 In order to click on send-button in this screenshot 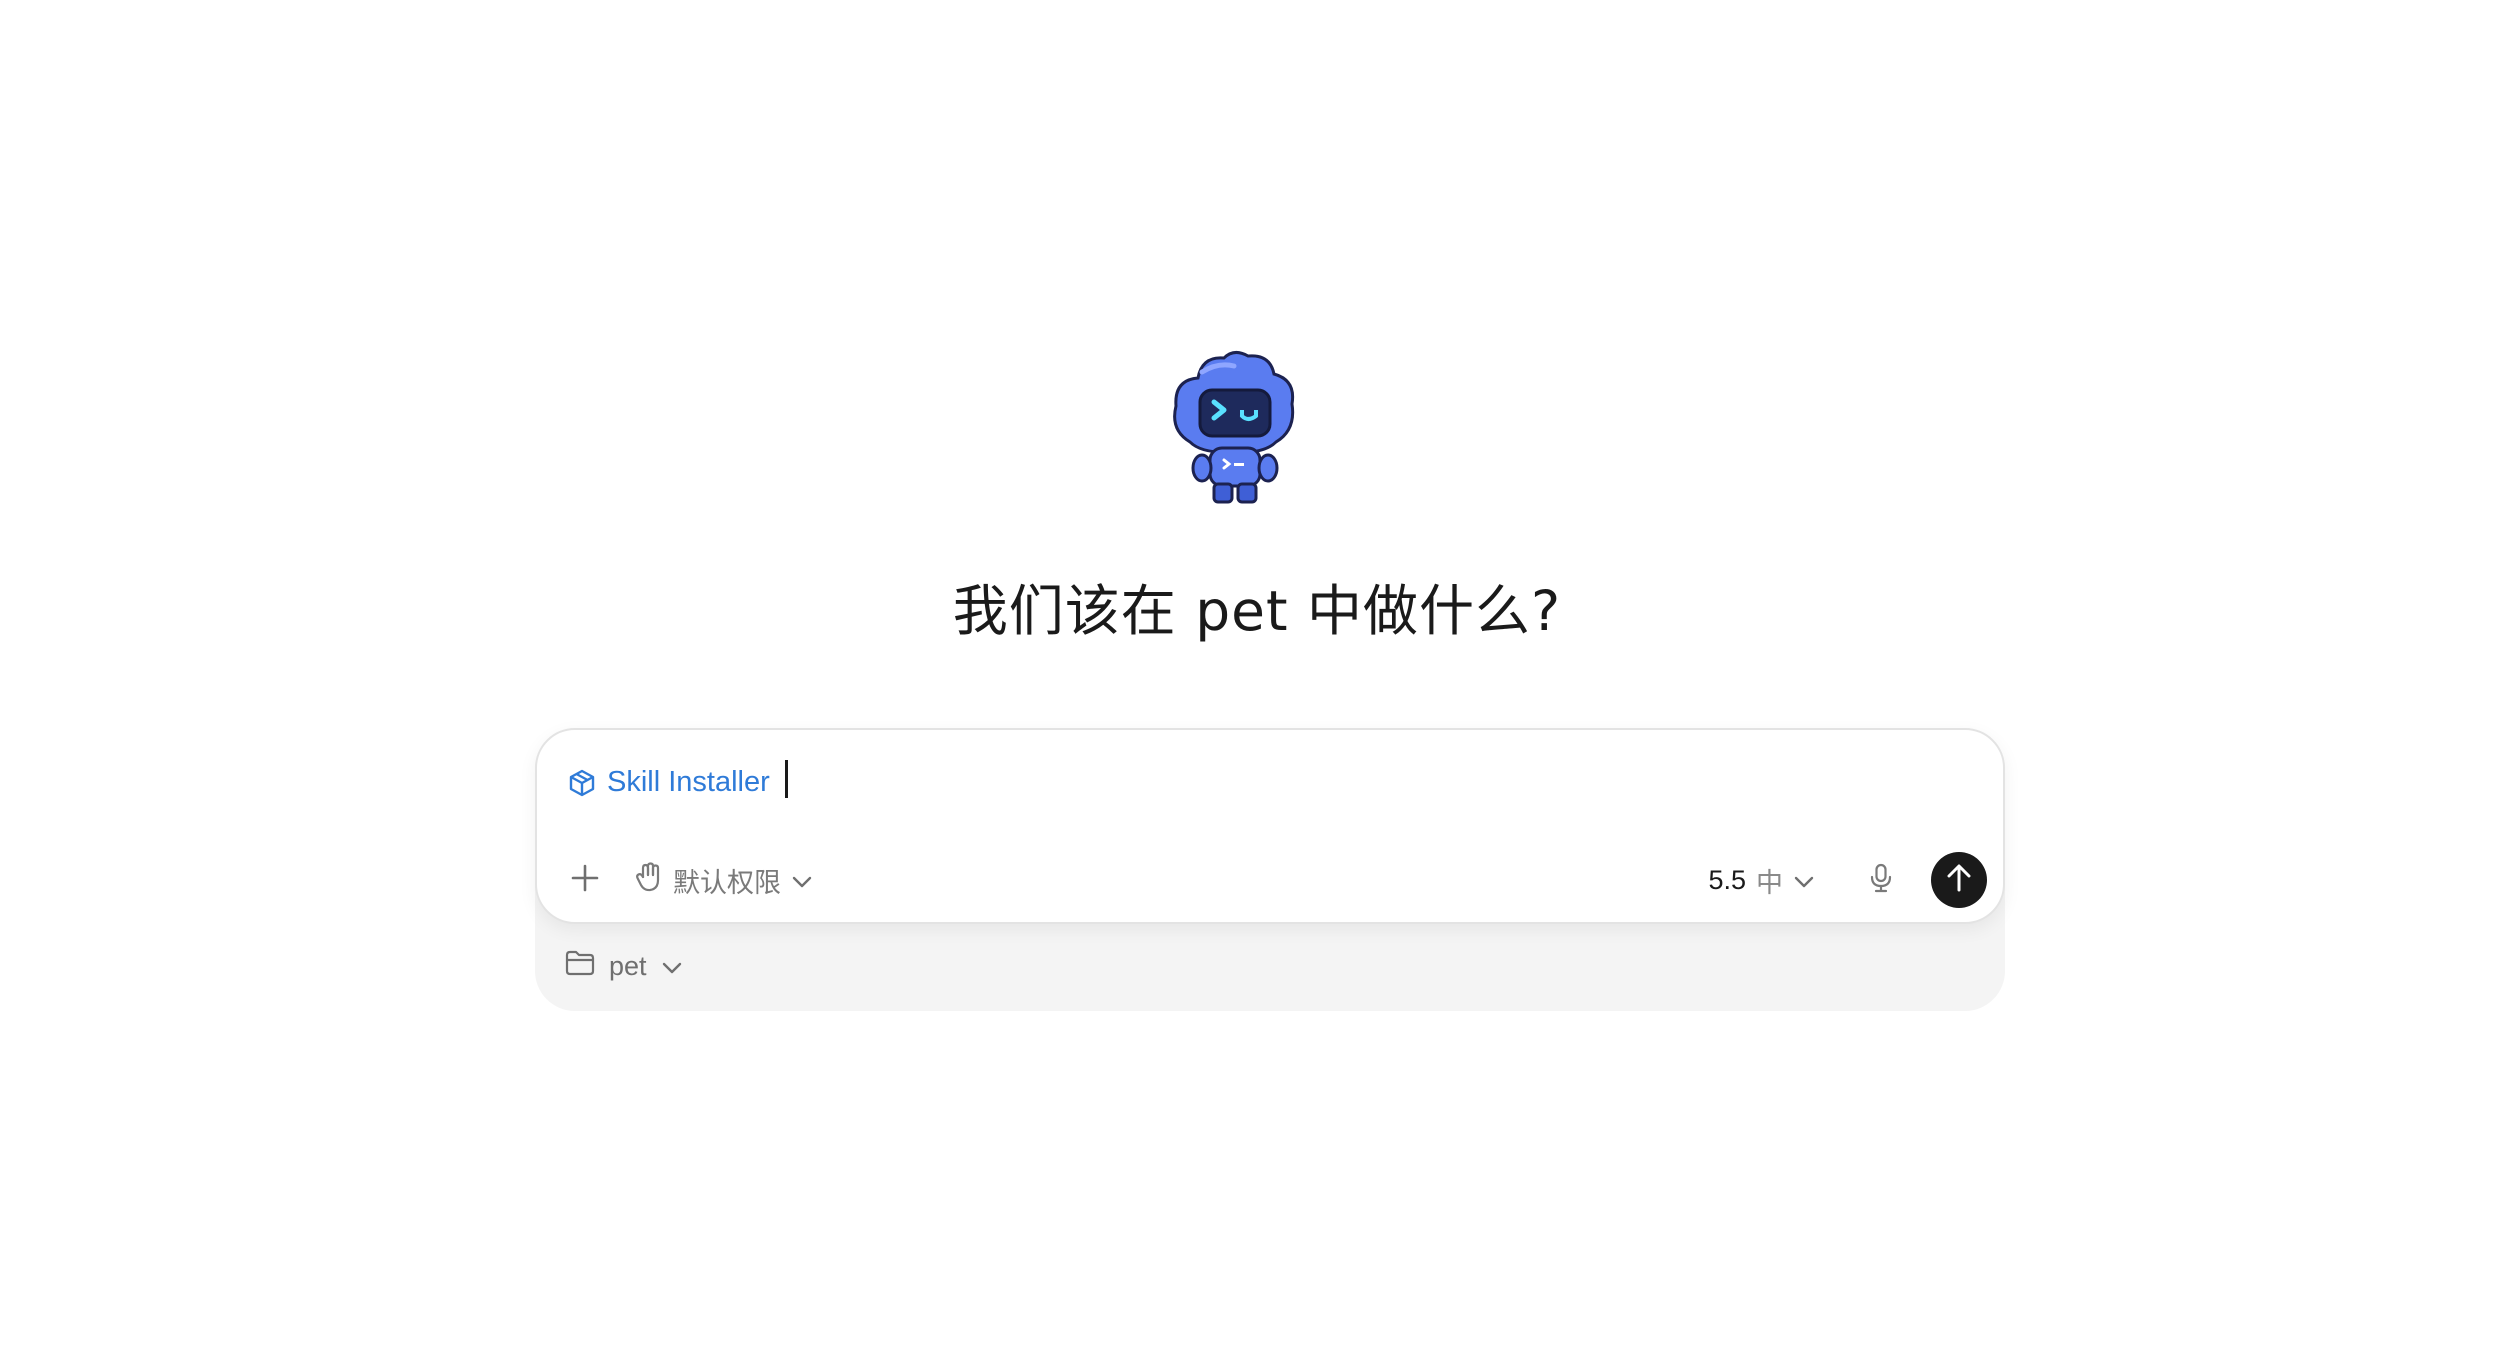, I will do `click(1959, 880)`.